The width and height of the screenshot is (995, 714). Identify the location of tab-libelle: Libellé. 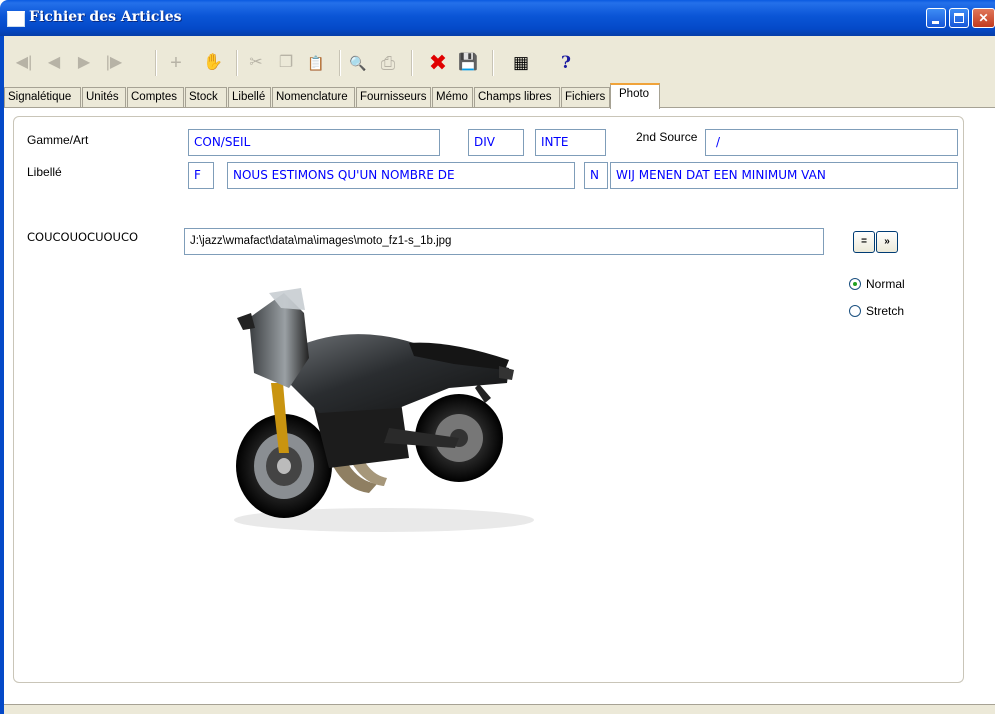
(249, 97).